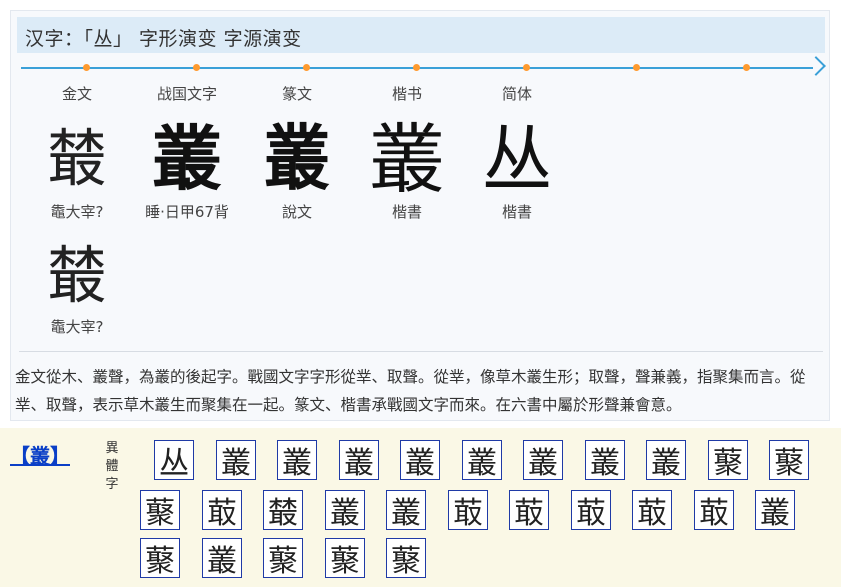 The height and width of the screenshot is (587, 841). Describe the element at coordinates (187, 212) in the screenshot. I see `source-label: 睡·日甲67背` at that location.